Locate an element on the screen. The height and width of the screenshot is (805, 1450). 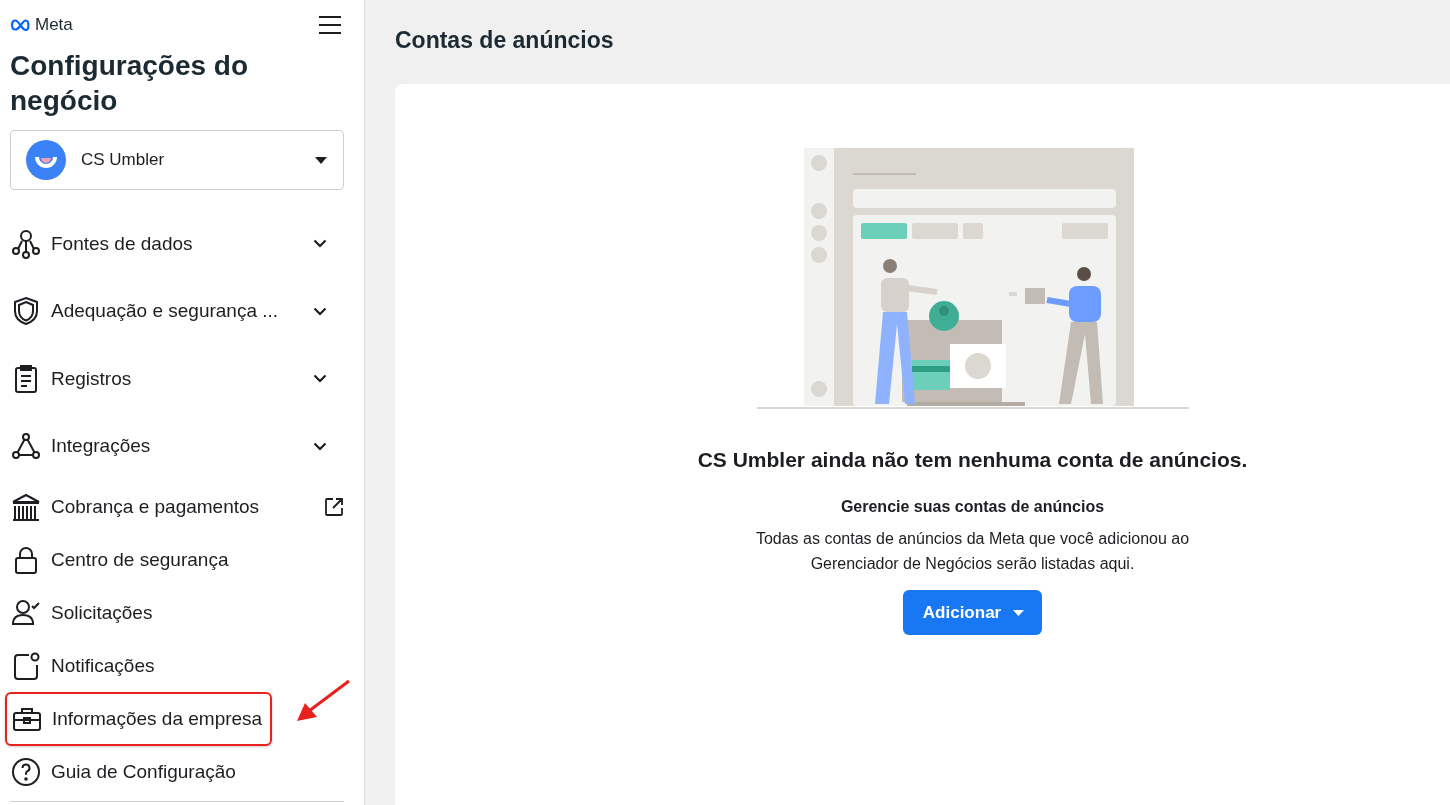
sidebar-item: Fontes de dados is located at coordinates (103, 243).